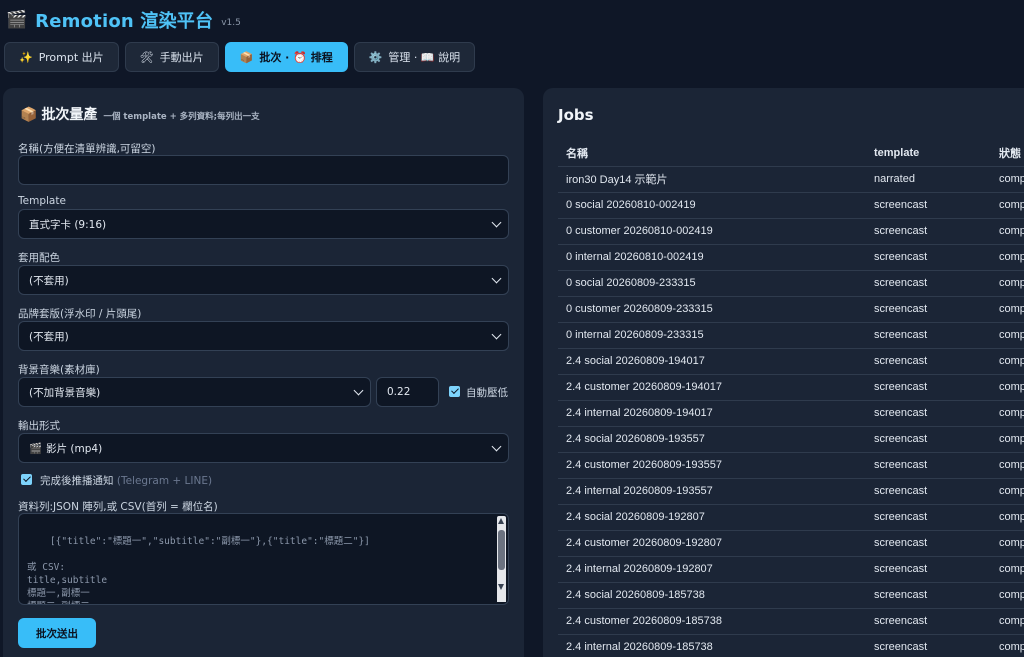 The height and width of the screenshot is (657, 1024). I want to click on table-row: 0 internal 20260810-002419 screencast comp, so click(791, 257).